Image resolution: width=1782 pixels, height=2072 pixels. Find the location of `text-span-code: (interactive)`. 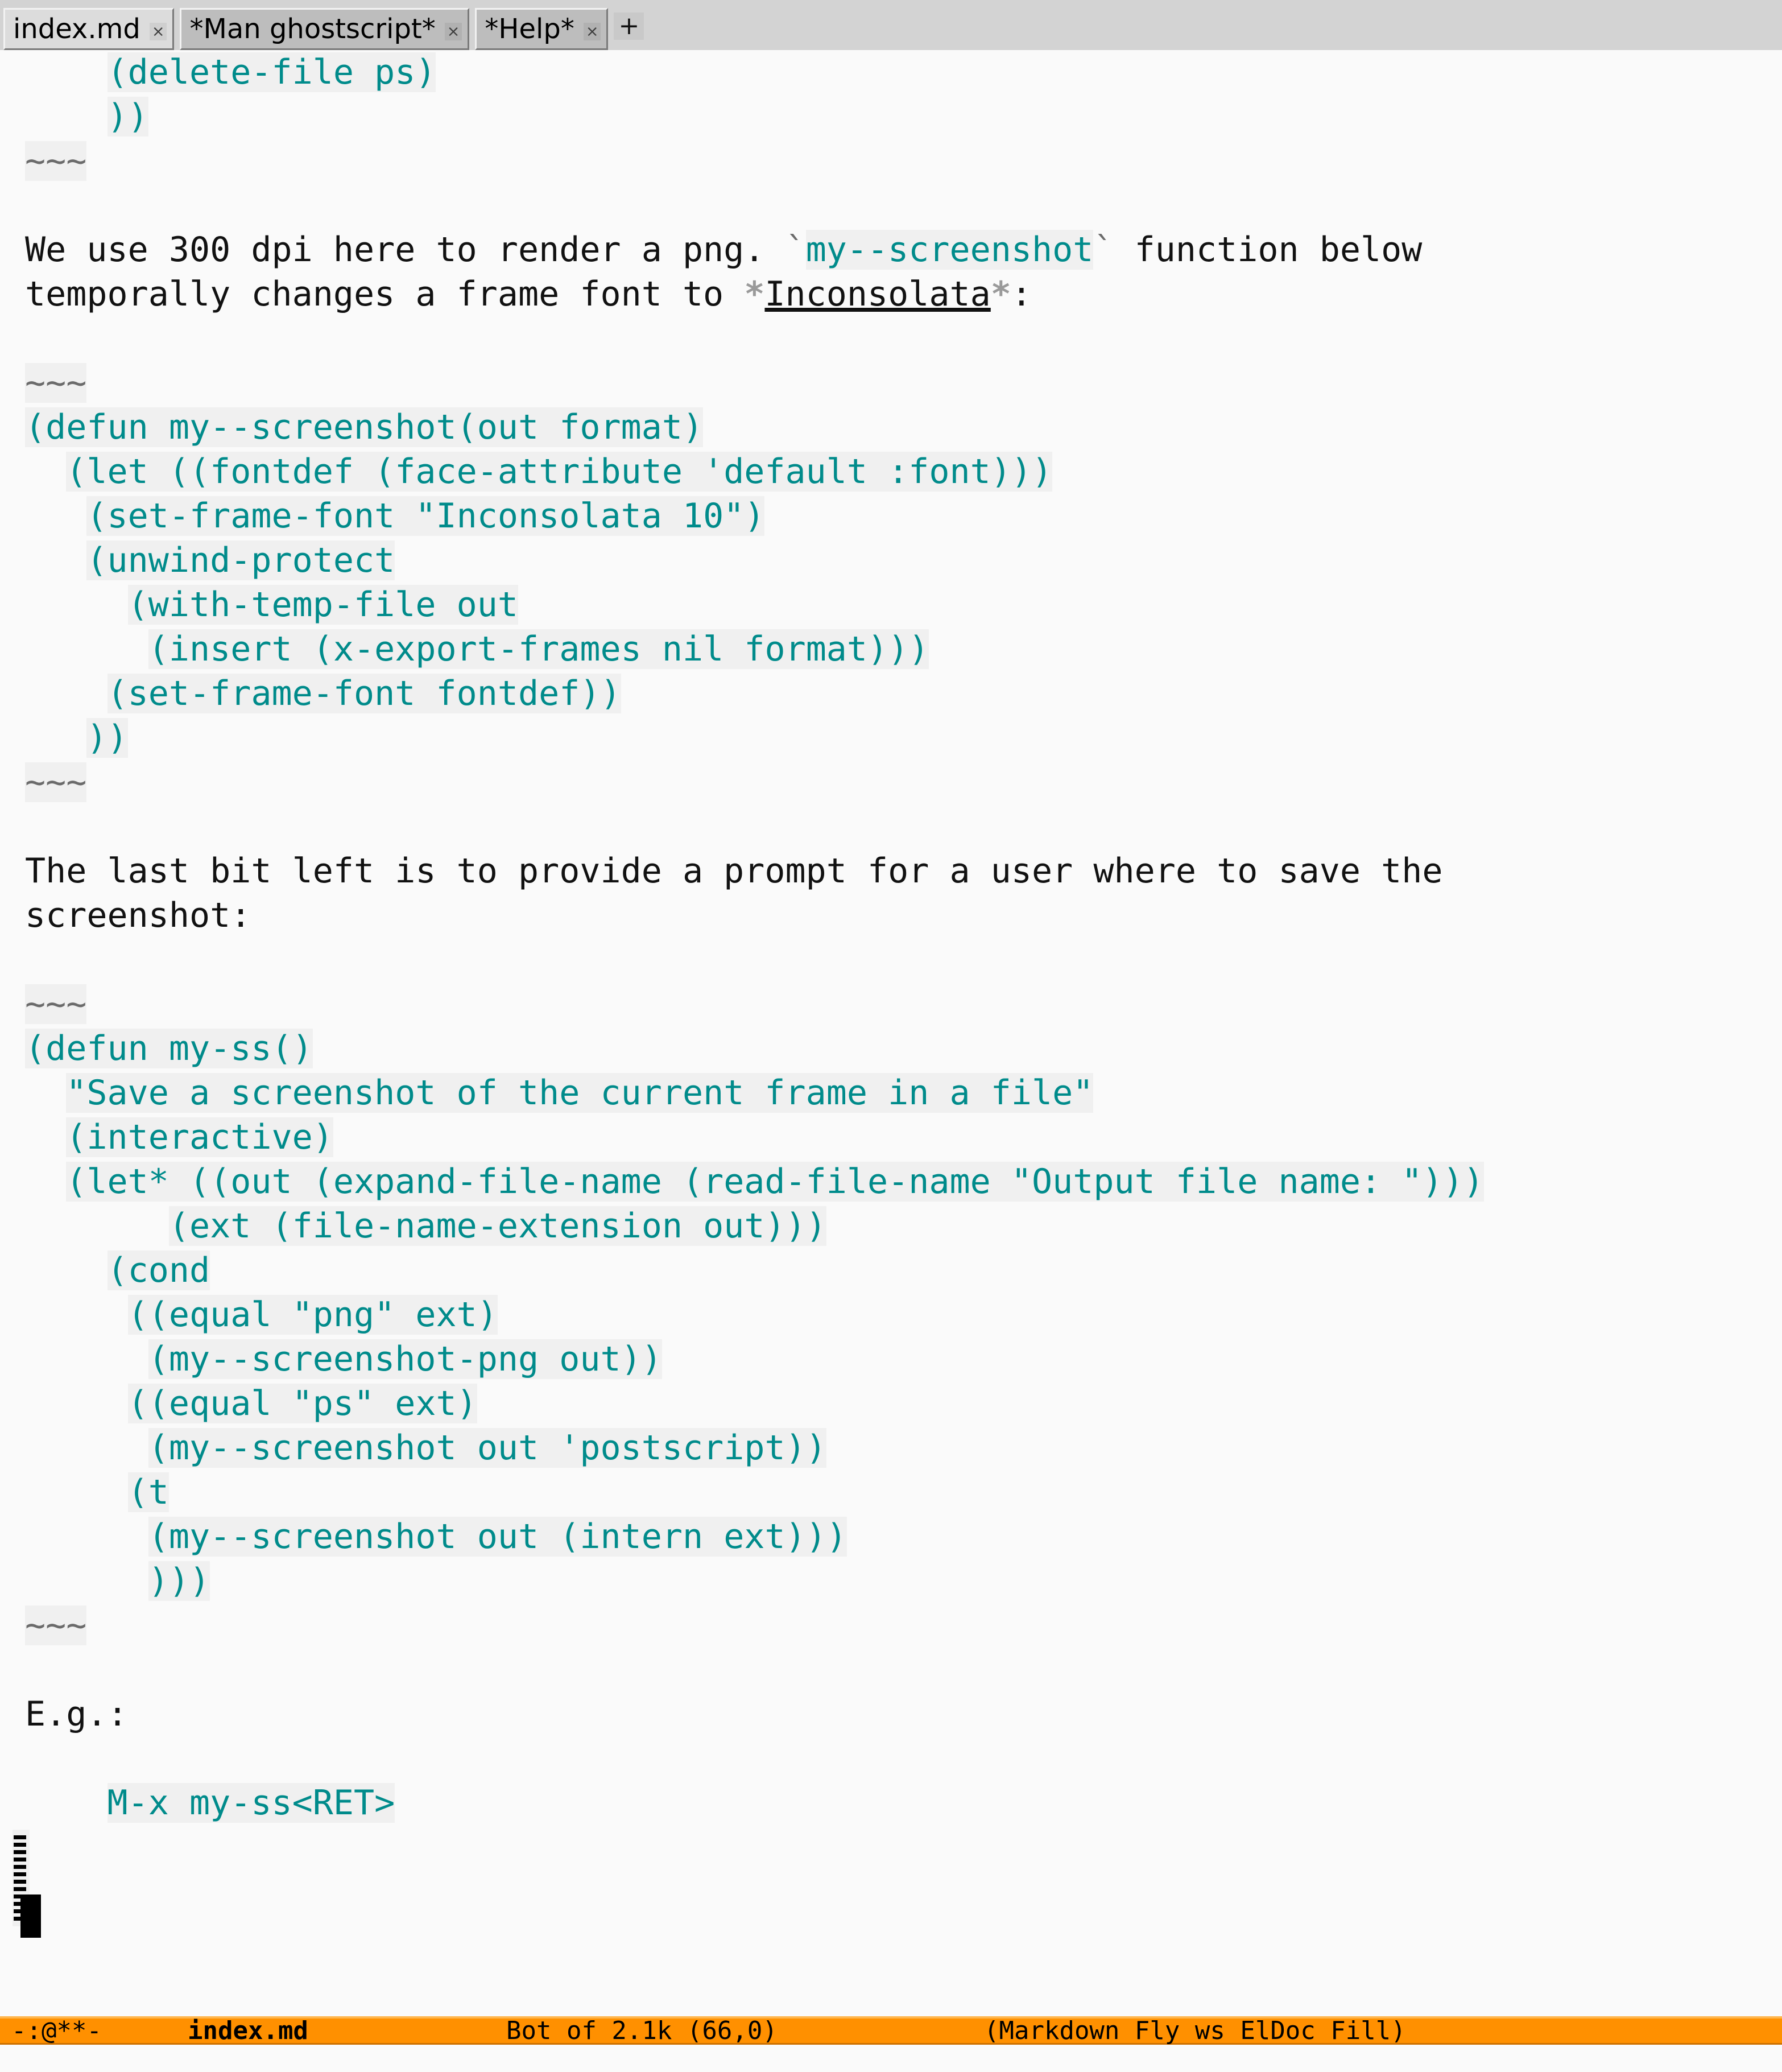

text-span-code: (interactive) is located at coordinates (199, 1137).